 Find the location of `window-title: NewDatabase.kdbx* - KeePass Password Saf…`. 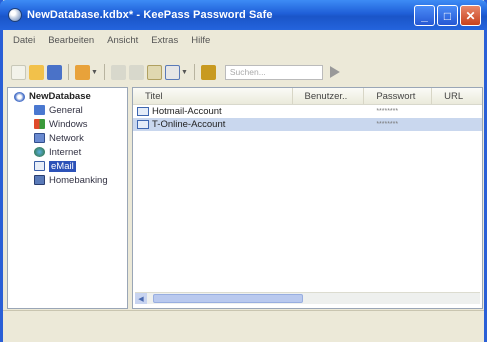

window-title: NewDatabase.kdbx* - KeePass Password Saf… is located at coordinates (150, 15).